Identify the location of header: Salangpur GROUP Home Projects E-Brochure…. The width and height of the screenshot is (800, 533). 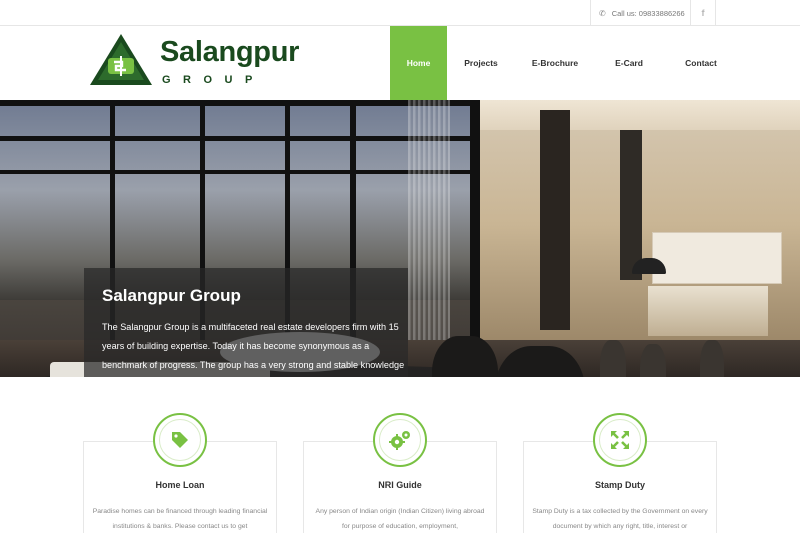
(400, 63).